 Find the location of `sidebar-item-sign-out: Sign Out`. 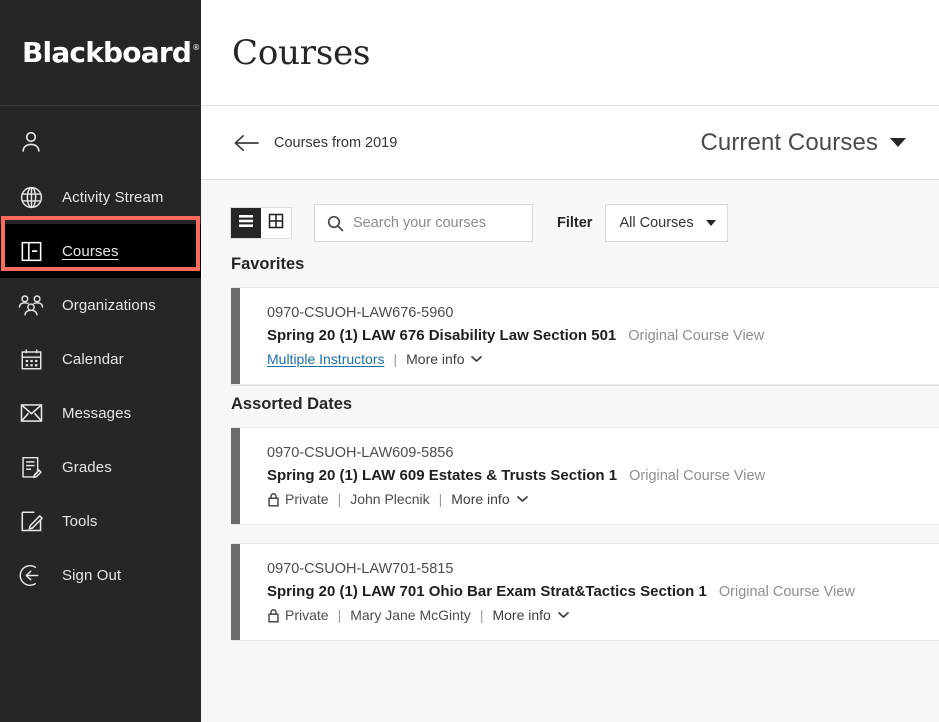

sidebar-item-sign-out: Sign Out is located at coordinates (100, 575).